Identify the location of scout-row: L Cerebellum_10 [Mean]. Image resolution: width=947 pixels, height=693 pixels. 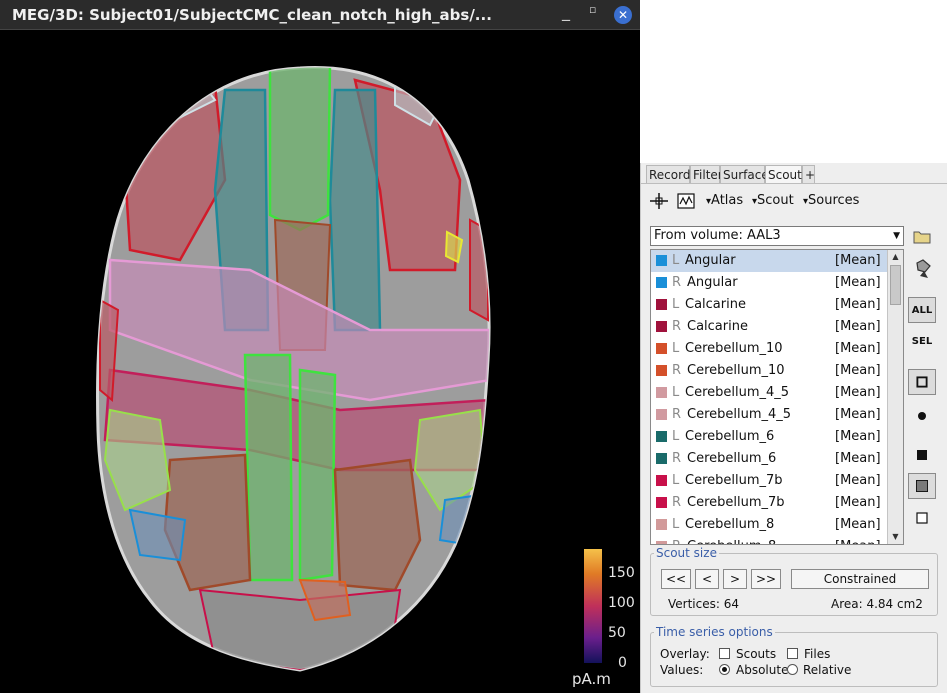
(769, 349).